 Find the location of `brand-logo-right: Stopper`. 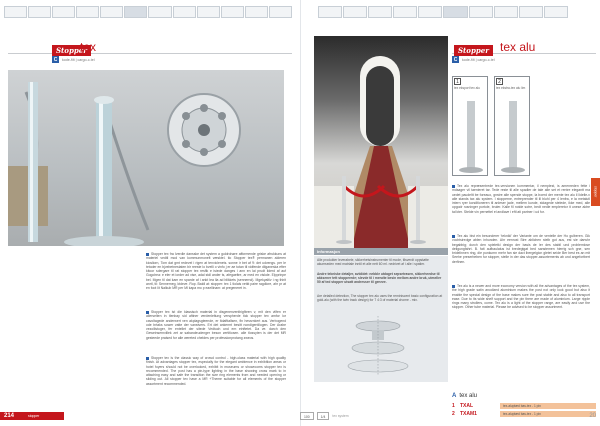

brand-logo-right: Stopper is located at coordinates (473, 50).